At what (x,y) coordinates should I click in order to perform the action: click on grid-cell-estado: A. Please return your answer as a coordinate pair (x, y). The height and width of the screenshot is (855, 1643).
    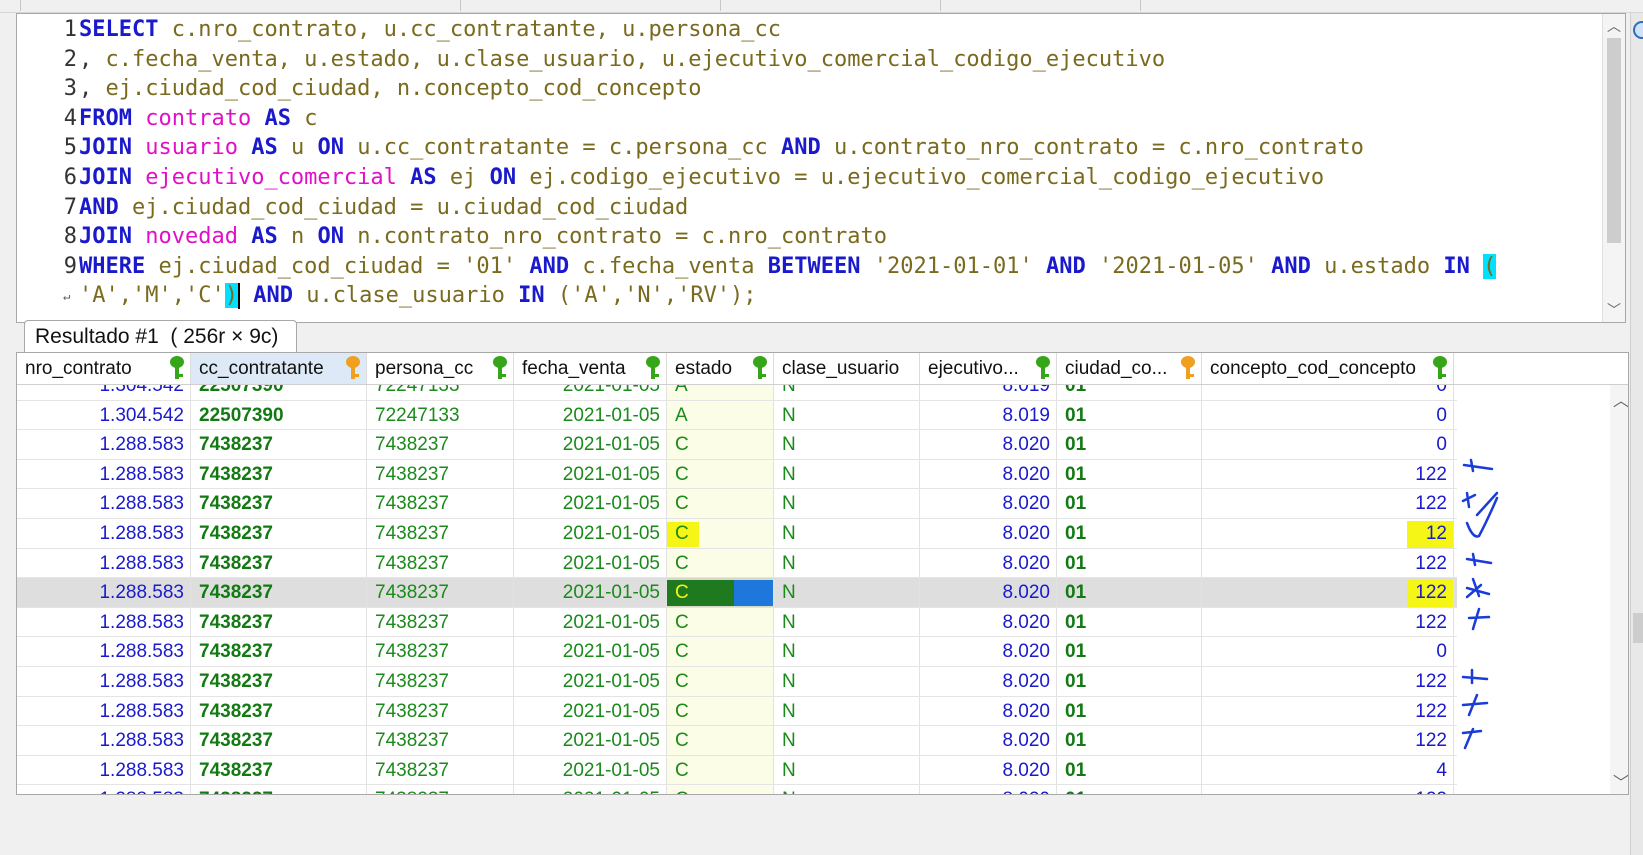
    Looking at the image, I should click on (720, 415).